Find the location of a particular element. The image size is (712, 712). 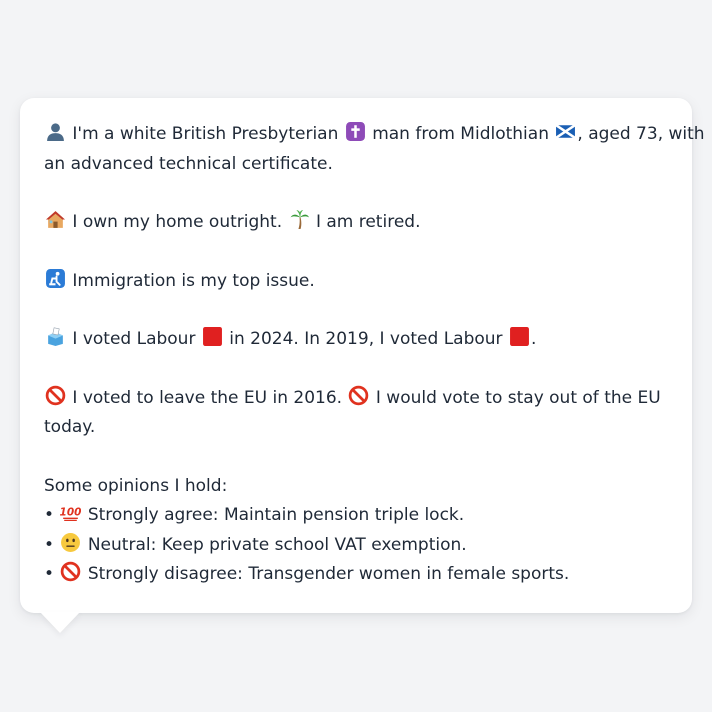

house-icon is located at coordinates (55, 219).